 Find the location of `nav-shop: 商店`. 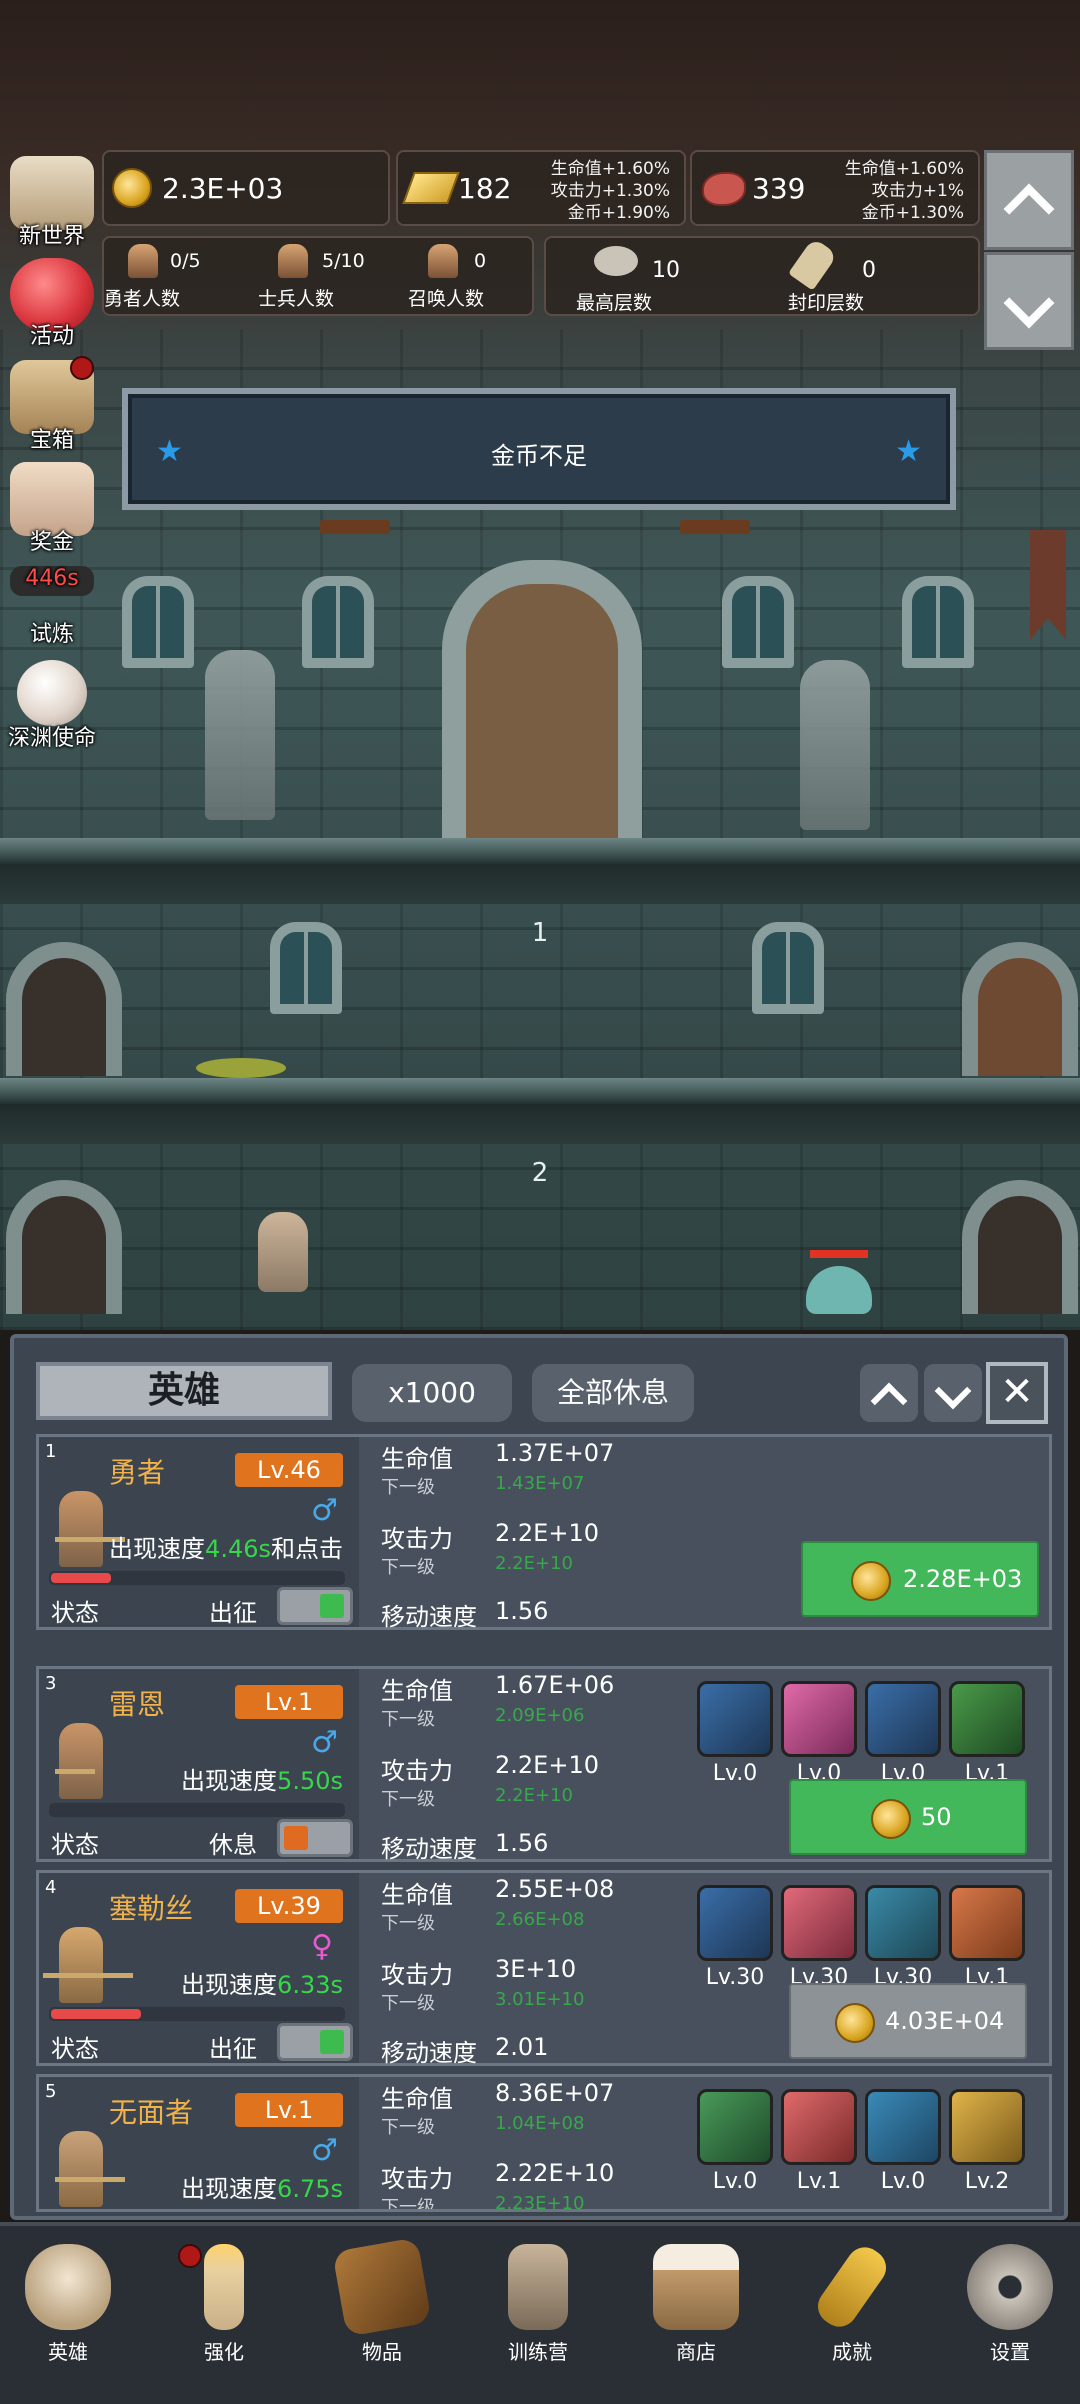

nav-shop: 商店 is located at coordinates (696, 2304).